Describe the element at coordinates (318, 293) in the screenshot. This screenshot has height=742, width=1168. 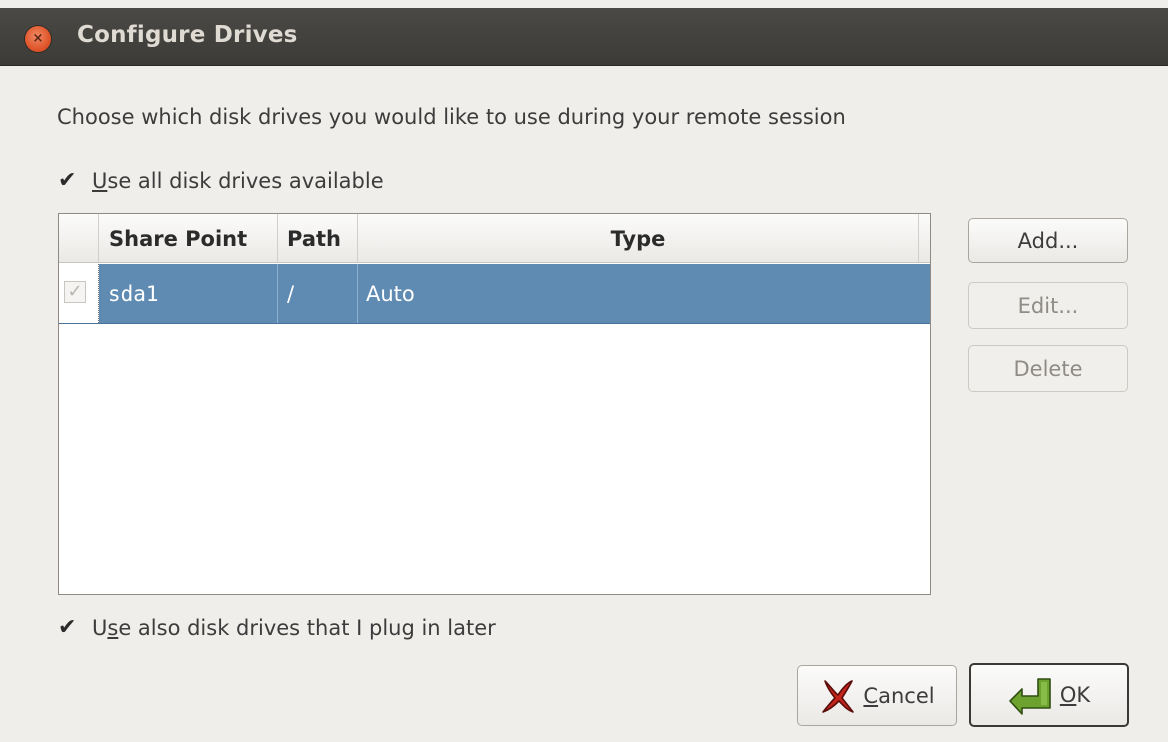
I see `path-cell: /` at that location.